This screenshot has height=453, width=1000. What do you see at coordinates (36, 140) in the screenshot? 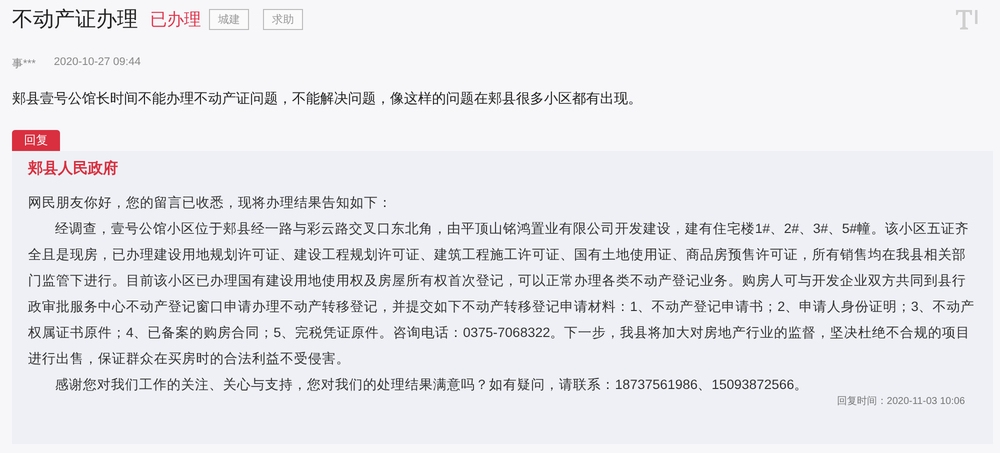
I see `reply-tag: 回复` at bounding box center [36, 140].